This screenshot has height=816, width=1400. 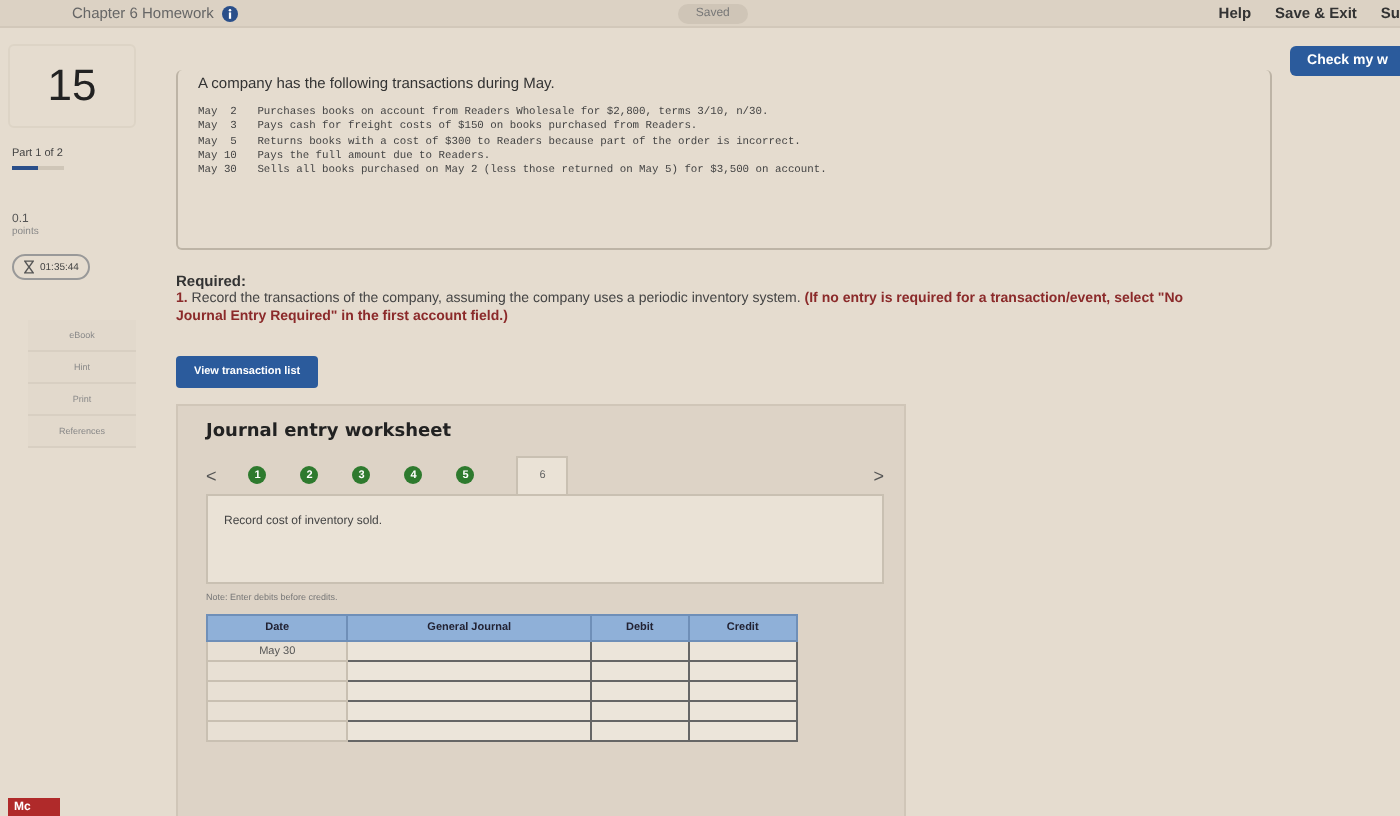 I want to click on next-button: >, so click(x=883, y=480).